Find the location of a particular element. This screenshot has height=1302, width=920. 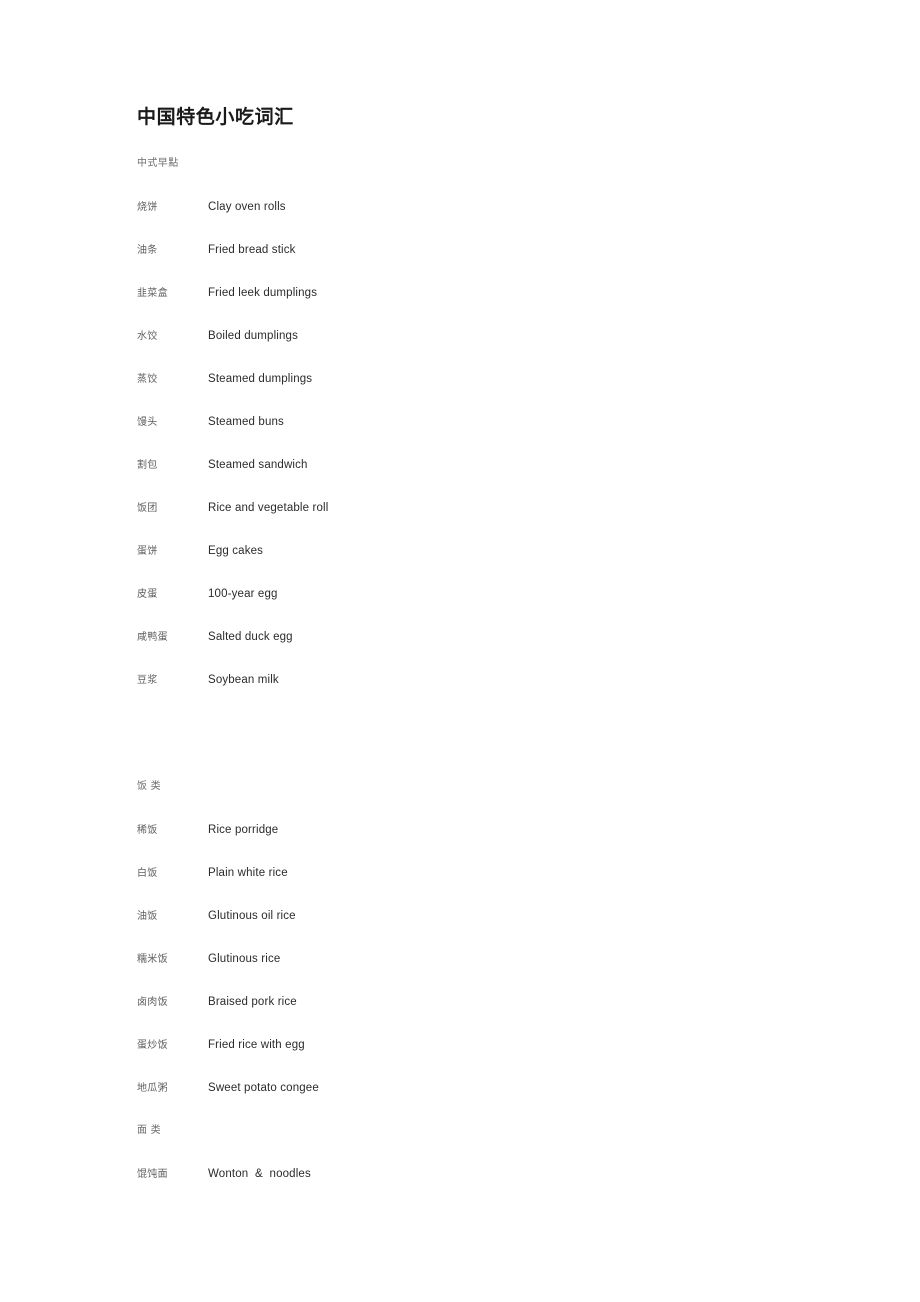

section-heading-noodles: 面 类 is located at coordinates (149, 1130).